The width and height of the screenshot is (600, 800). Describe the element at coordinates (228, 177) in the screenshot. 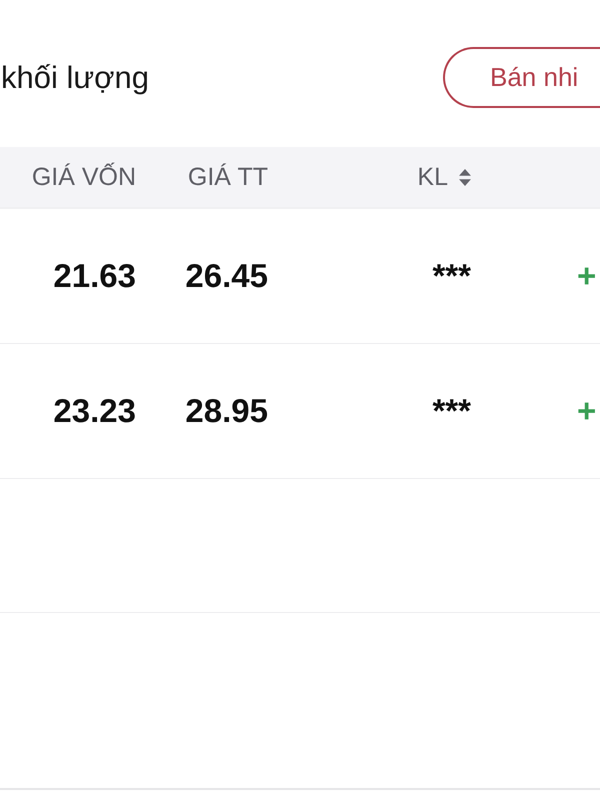

I see `column-header: GIÁ TT` at that location.